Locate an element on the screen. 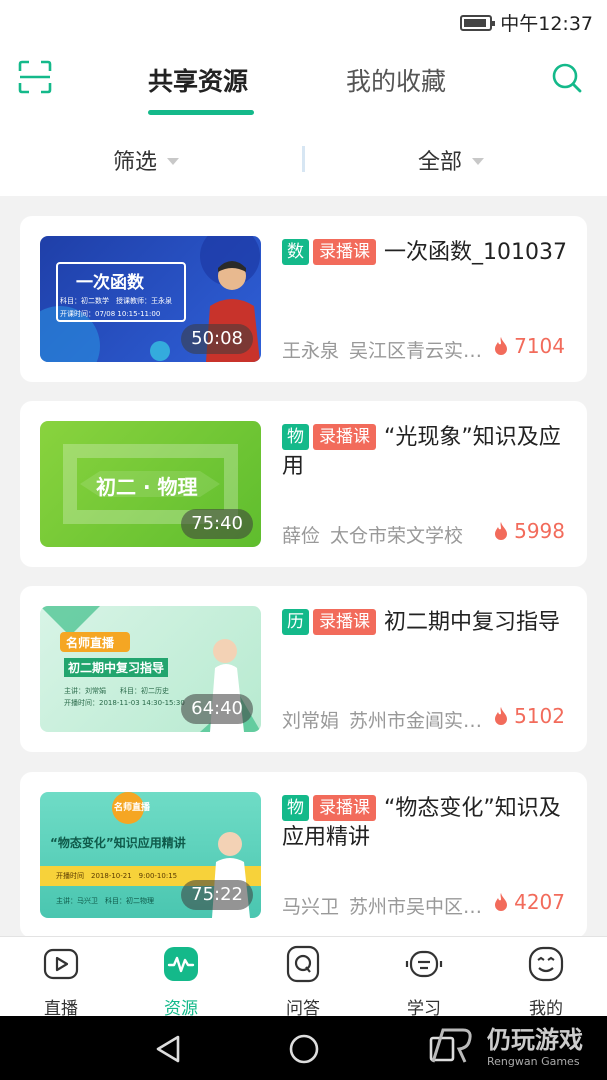 Image resolution: width=607 pixels, height=1080 pixels. view-count: 5102 is located at coordinates (529, 716).